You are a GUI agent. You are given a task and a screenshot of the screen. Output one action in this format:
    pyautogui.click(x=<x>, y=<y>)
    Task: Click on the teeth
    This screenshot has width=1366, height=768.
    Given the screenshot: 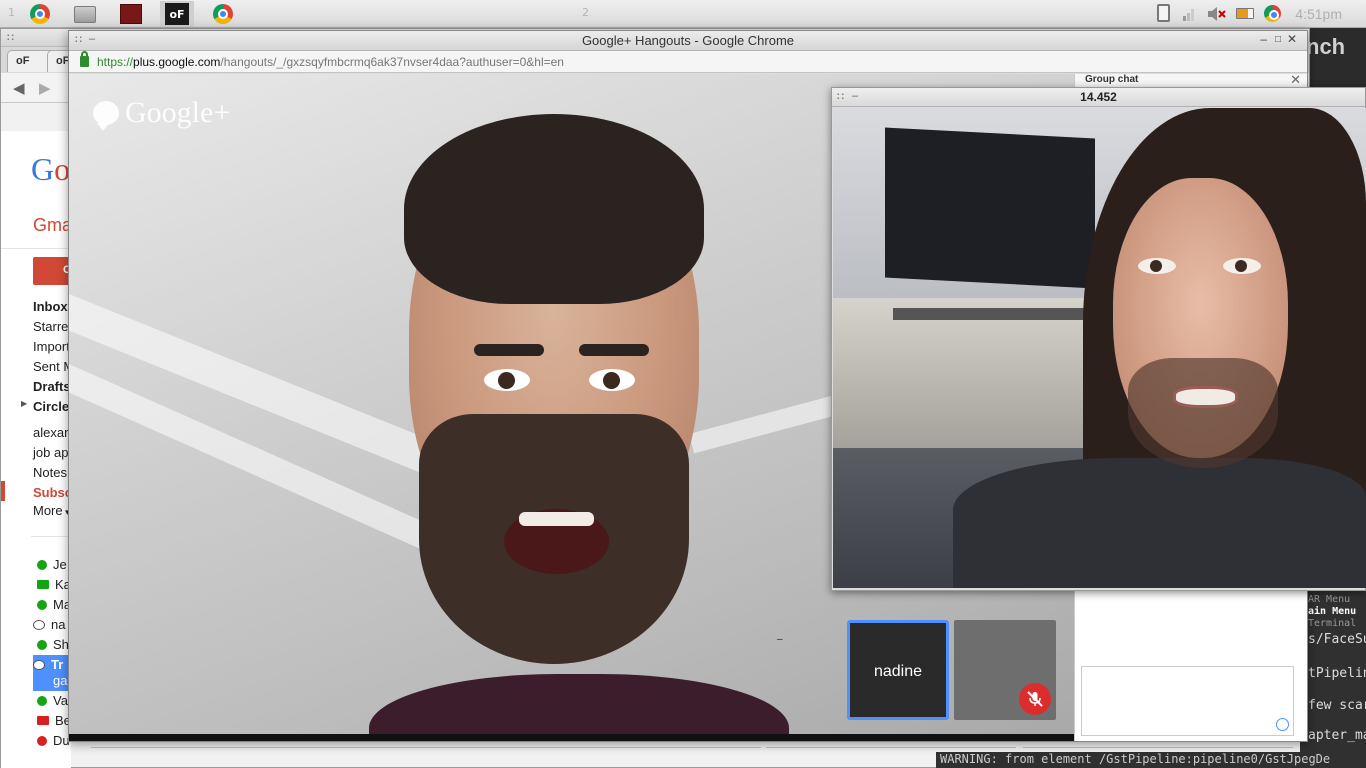 What is the action you would take?
    pyautogui.click(x=556, y=519)
    